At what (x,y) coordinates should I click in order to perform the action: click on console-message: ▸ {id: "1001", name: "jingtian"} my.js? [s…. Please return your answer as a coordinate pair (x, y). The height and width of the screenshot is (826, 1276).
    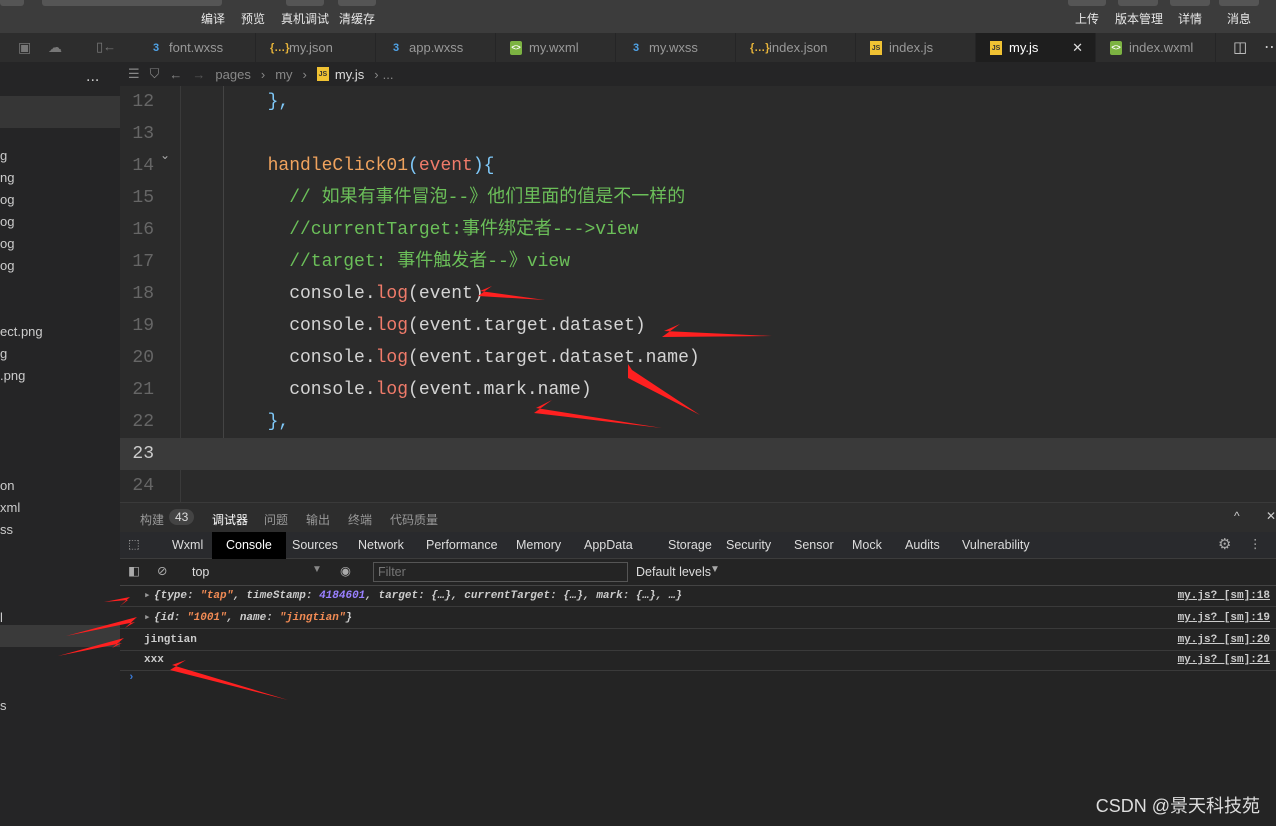
    Looking at the image, I should click on (698, 618).